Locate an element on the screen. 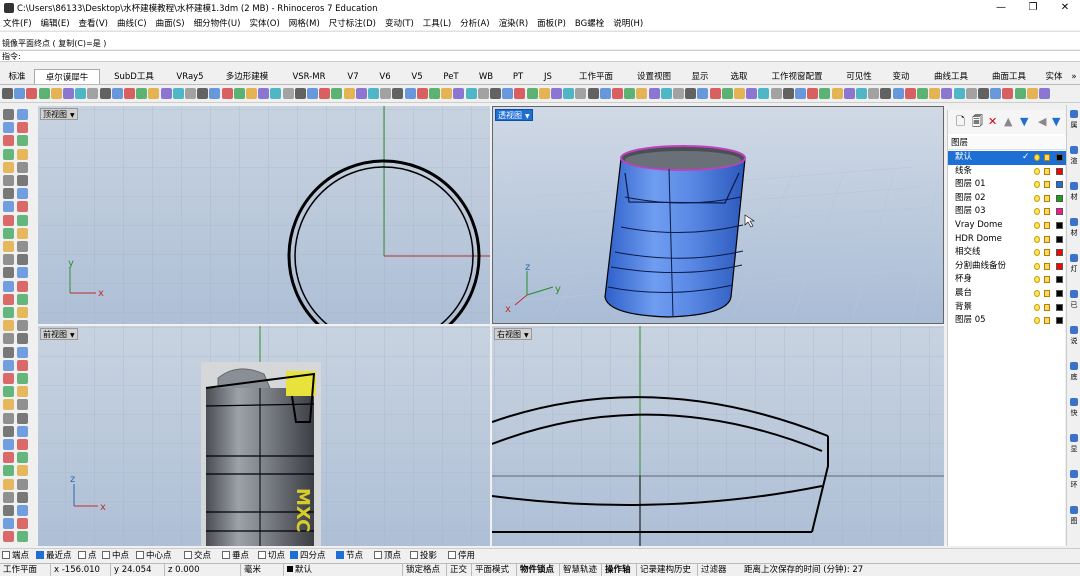 Image resolution: width=1080 pixels, height=576 pixels. osnap-option: 切点 is located at coordinates (271, 556).